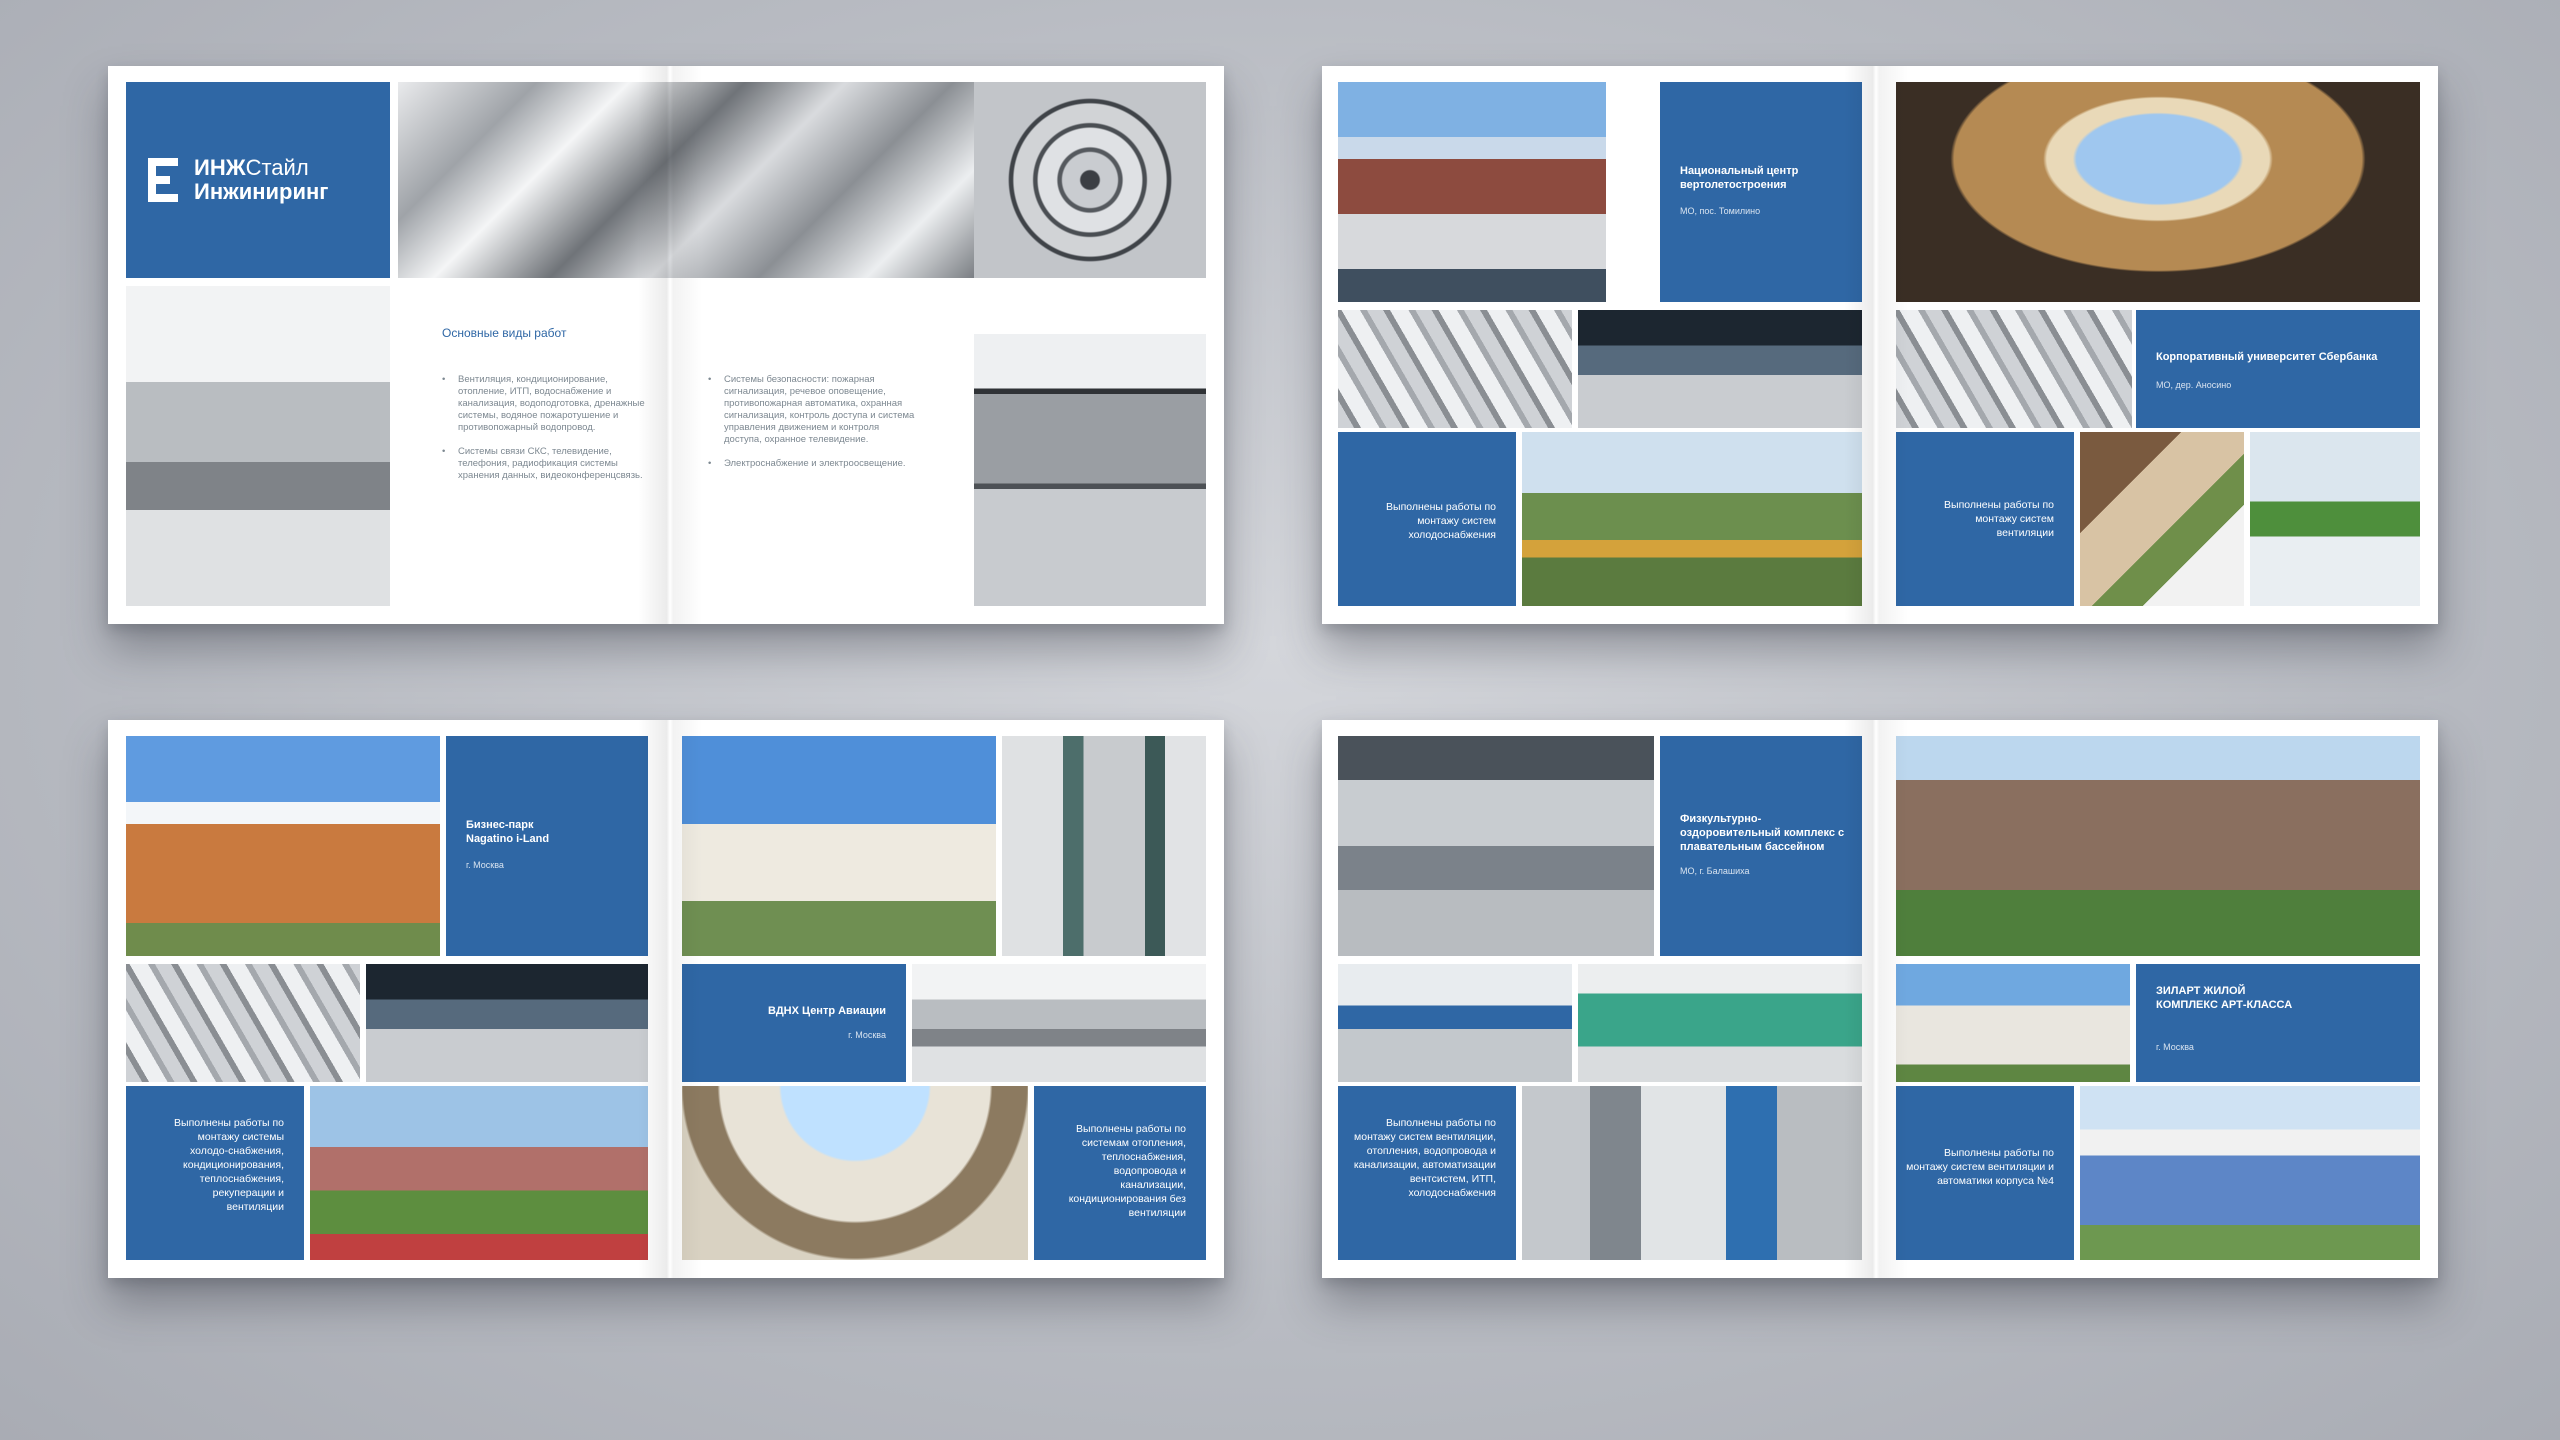 Image resolution: width=2560 pixels, height=1440 pixels. Describe the element at coordinates (507, 1023) in the screenshot. I see `photo-lobby` at that location.